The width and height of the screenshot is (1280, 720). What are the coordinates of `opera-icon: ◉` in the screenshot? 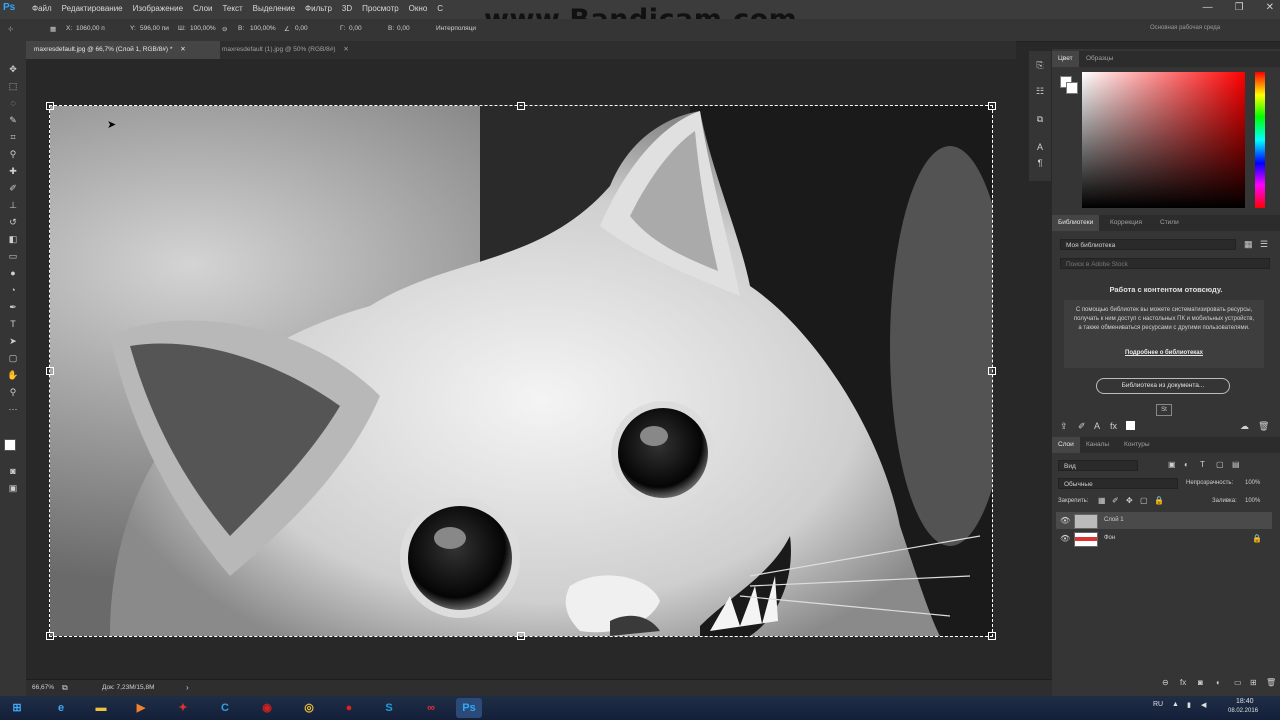 It's located at (267, 708).